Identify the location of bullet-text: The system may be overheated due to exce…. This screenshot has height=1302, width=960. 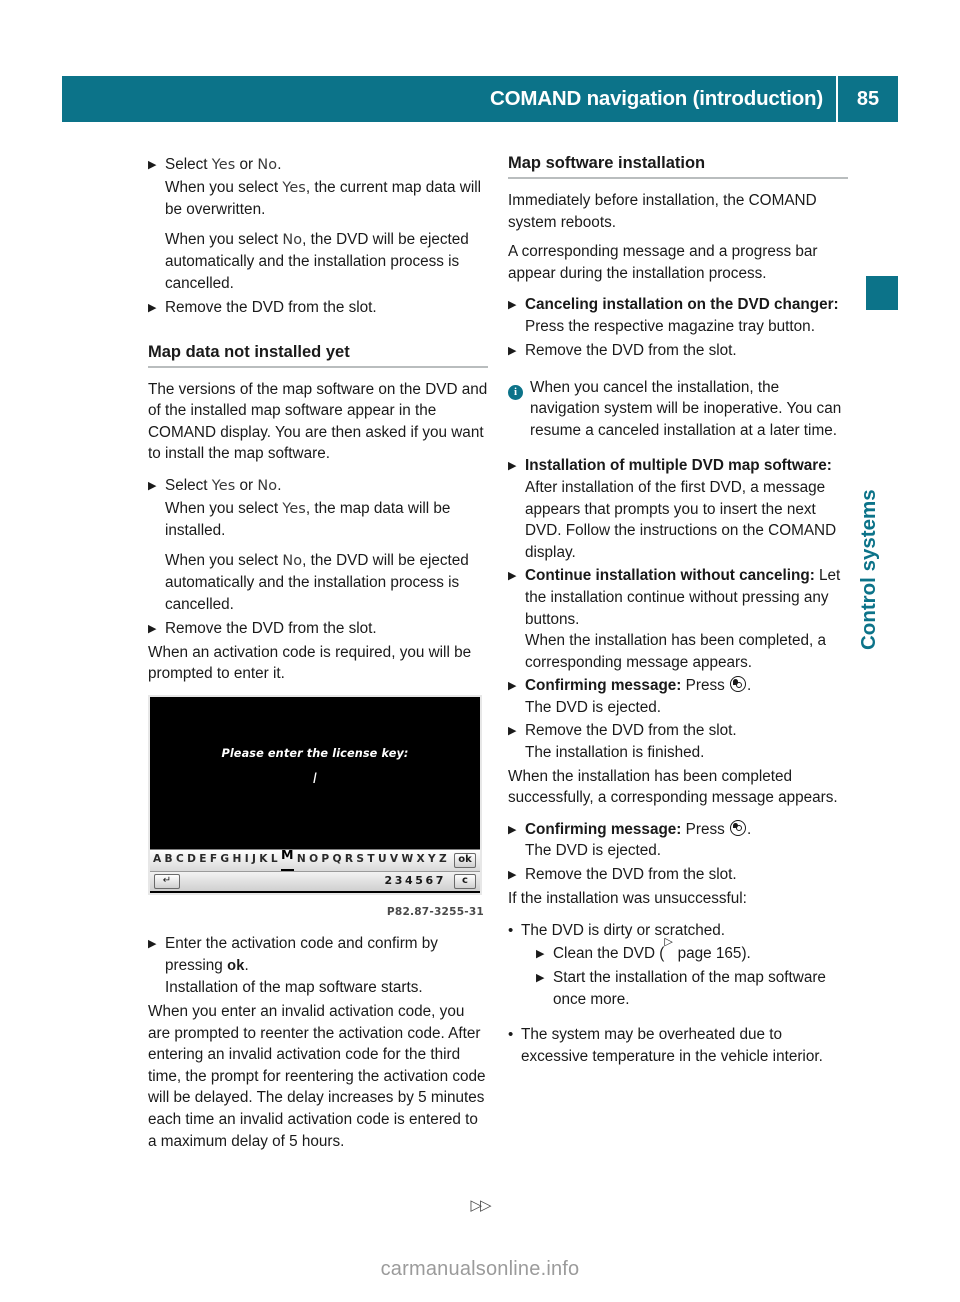
(672, 1045).